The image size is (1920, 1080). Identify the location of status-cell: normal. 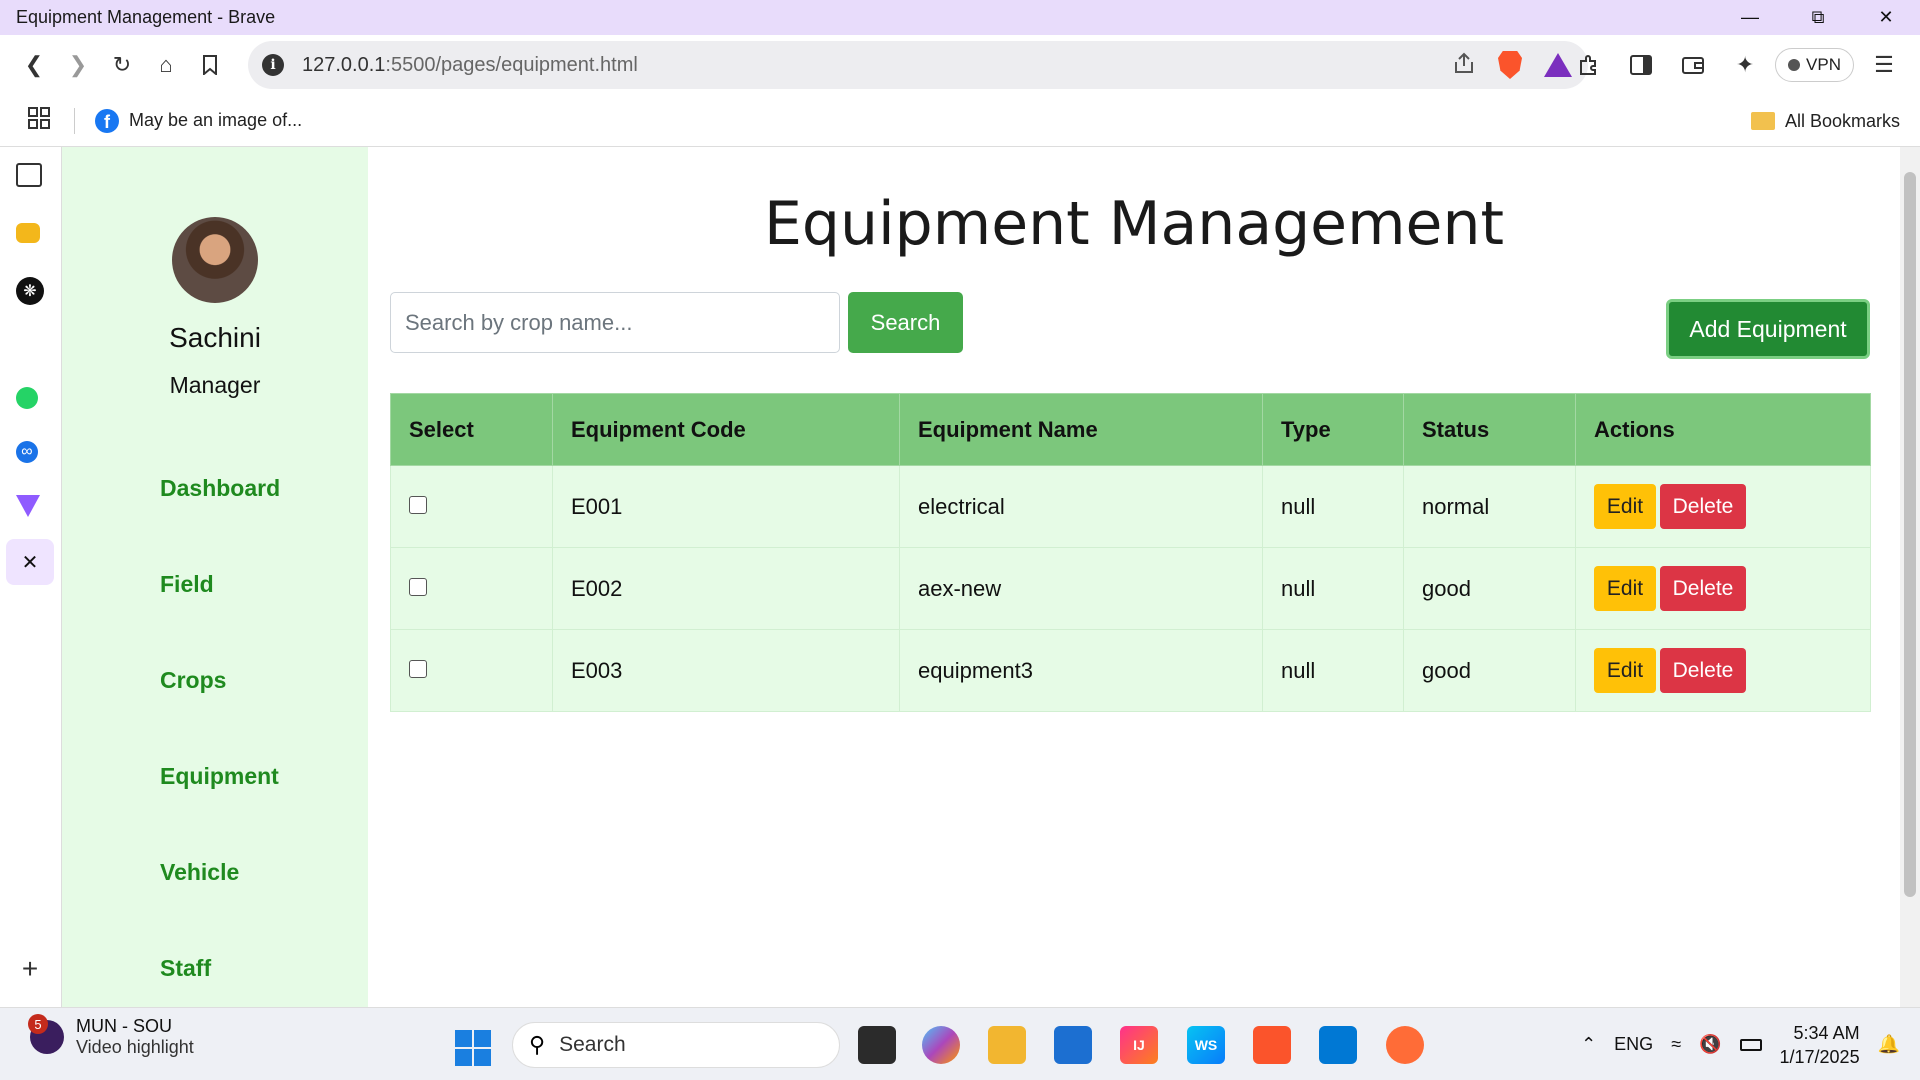
(1489, 506).